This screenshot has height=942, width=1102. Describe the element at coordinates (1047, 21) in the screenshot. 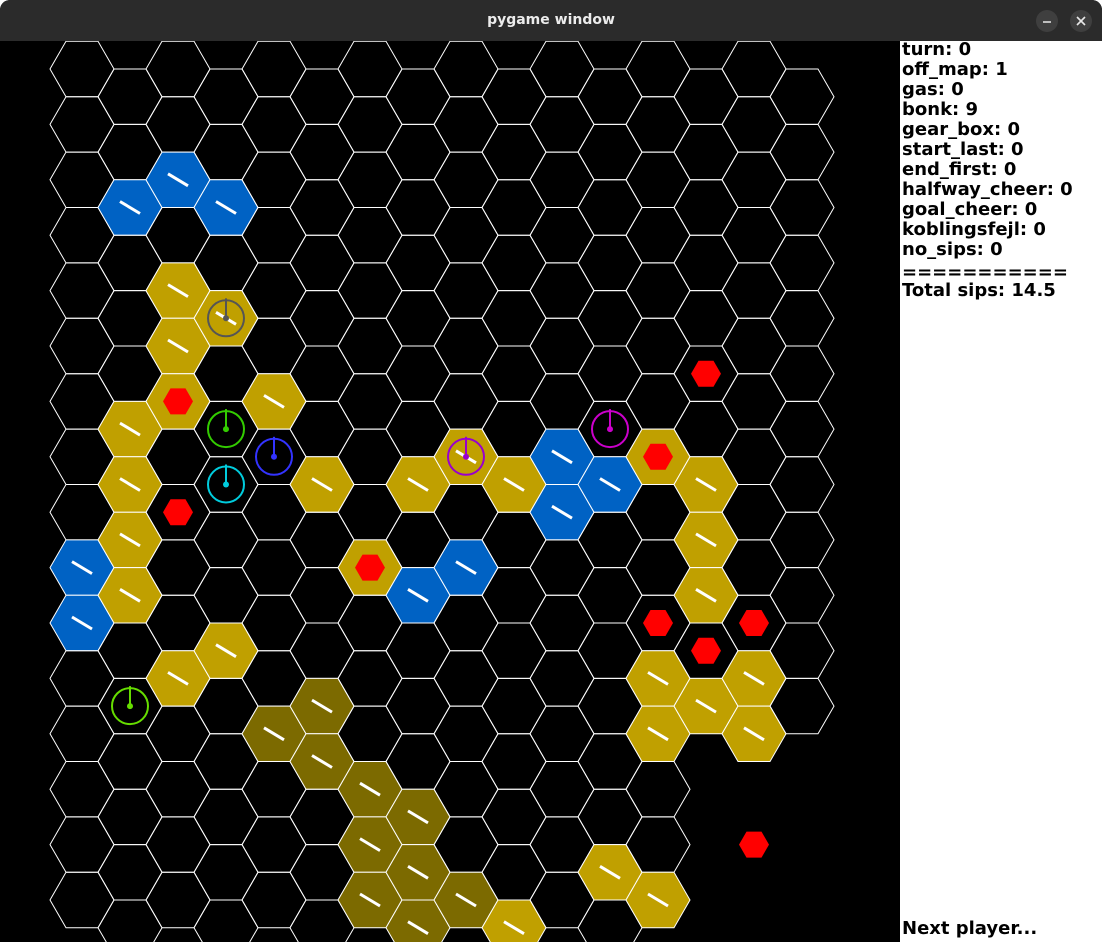

I see `minimize-button` at that location.